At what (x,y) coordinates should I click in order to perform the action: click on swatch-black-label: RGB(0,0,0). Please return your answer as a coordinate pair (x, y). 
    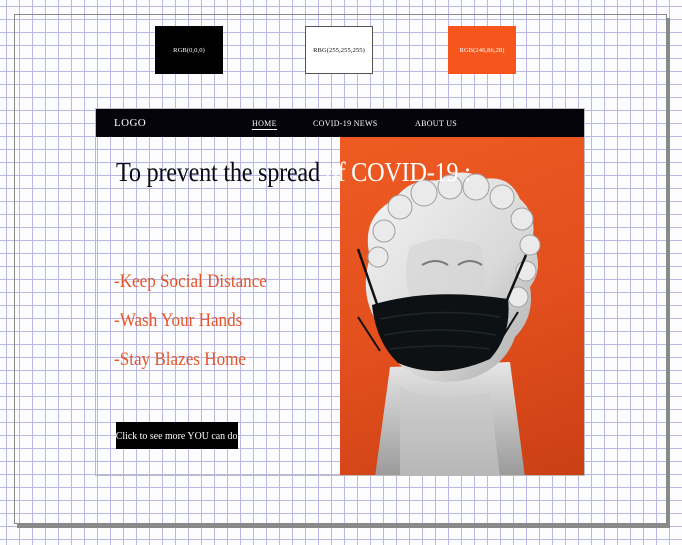
    Looking at the image, I should click on (189, 50).